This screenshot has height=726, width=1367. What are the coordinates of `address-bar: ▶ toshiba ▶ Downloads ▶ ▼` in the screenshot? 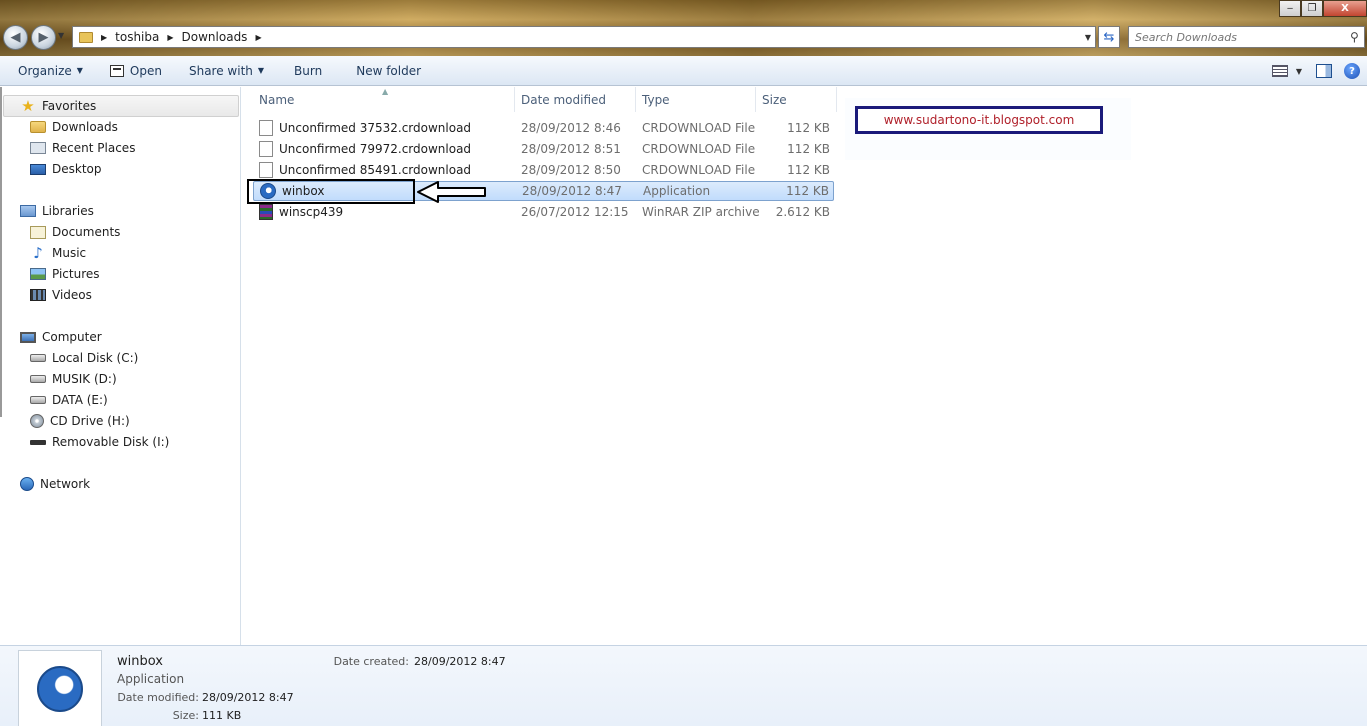 It's located at (584, 37).